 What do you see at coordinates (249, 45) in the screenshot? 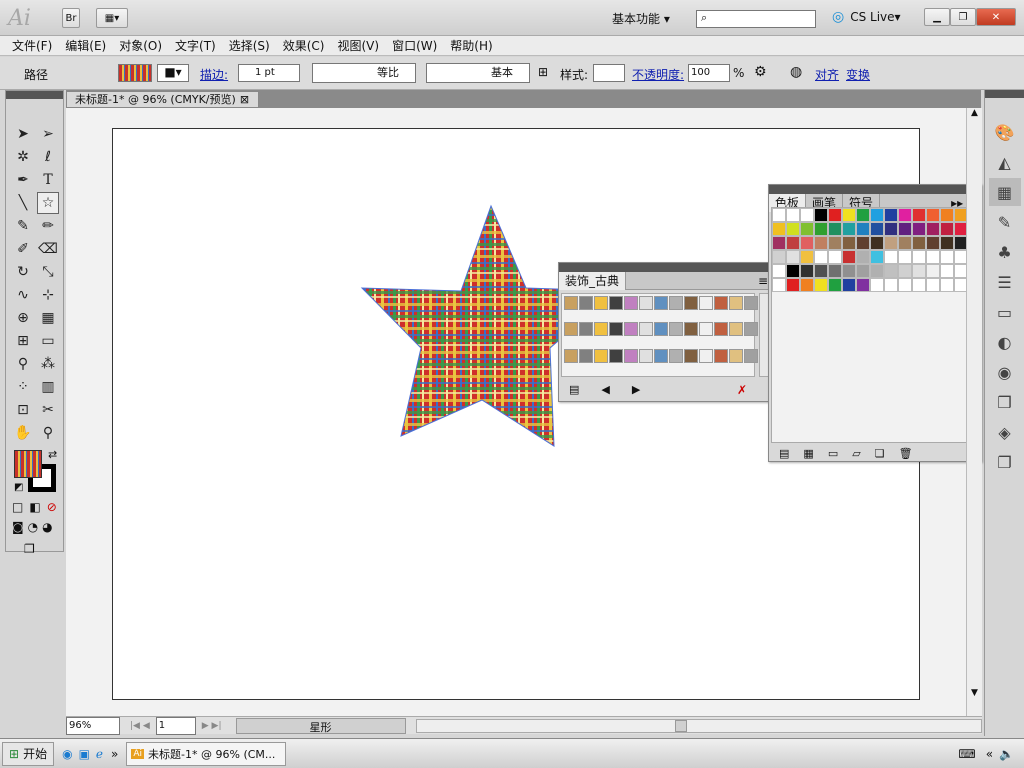
I see `menu-select: 选择(S)` at bounding box center [249, 45].